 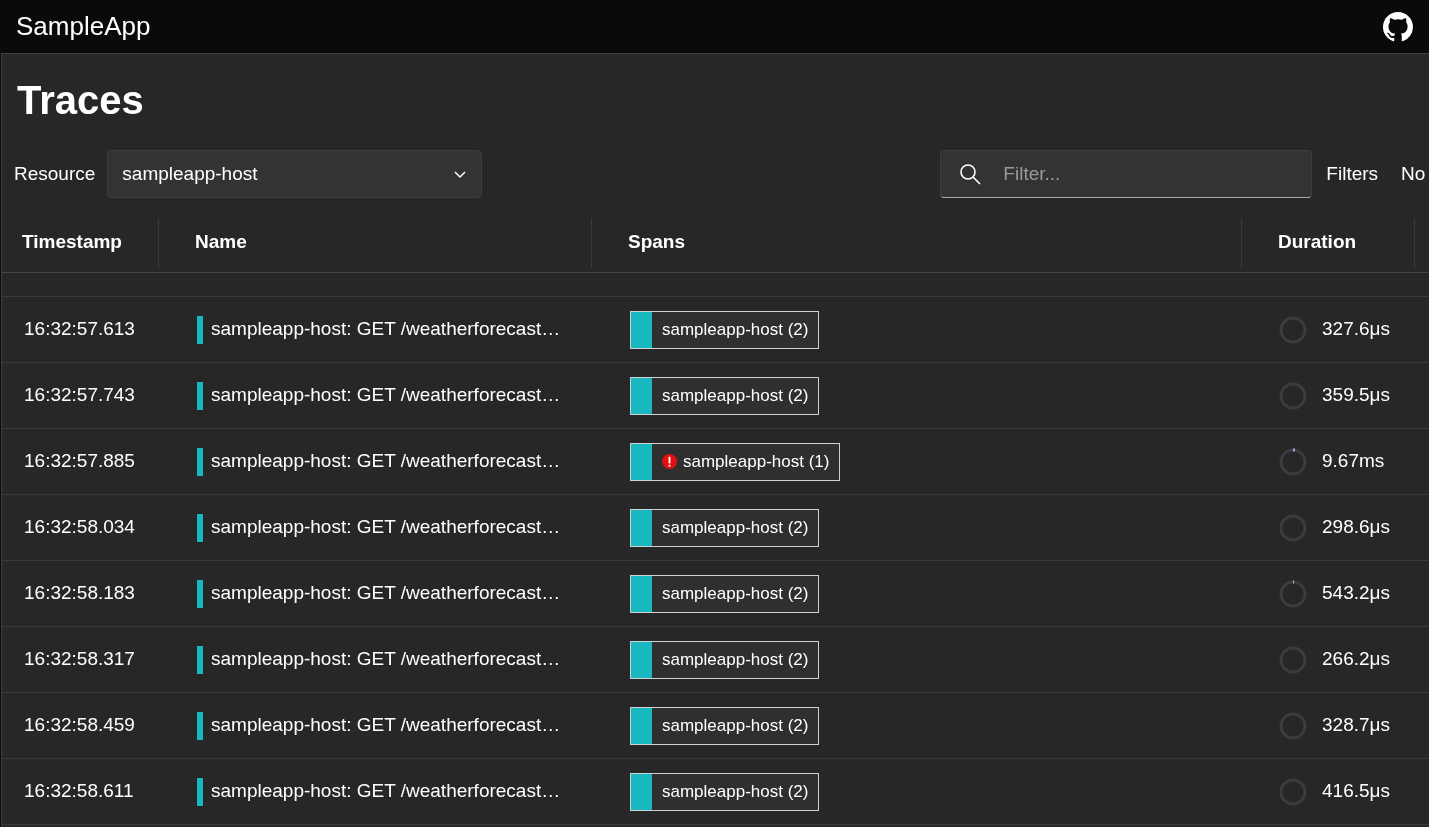 I want to click on chevron-down-icon, so click(x=460, y=174).